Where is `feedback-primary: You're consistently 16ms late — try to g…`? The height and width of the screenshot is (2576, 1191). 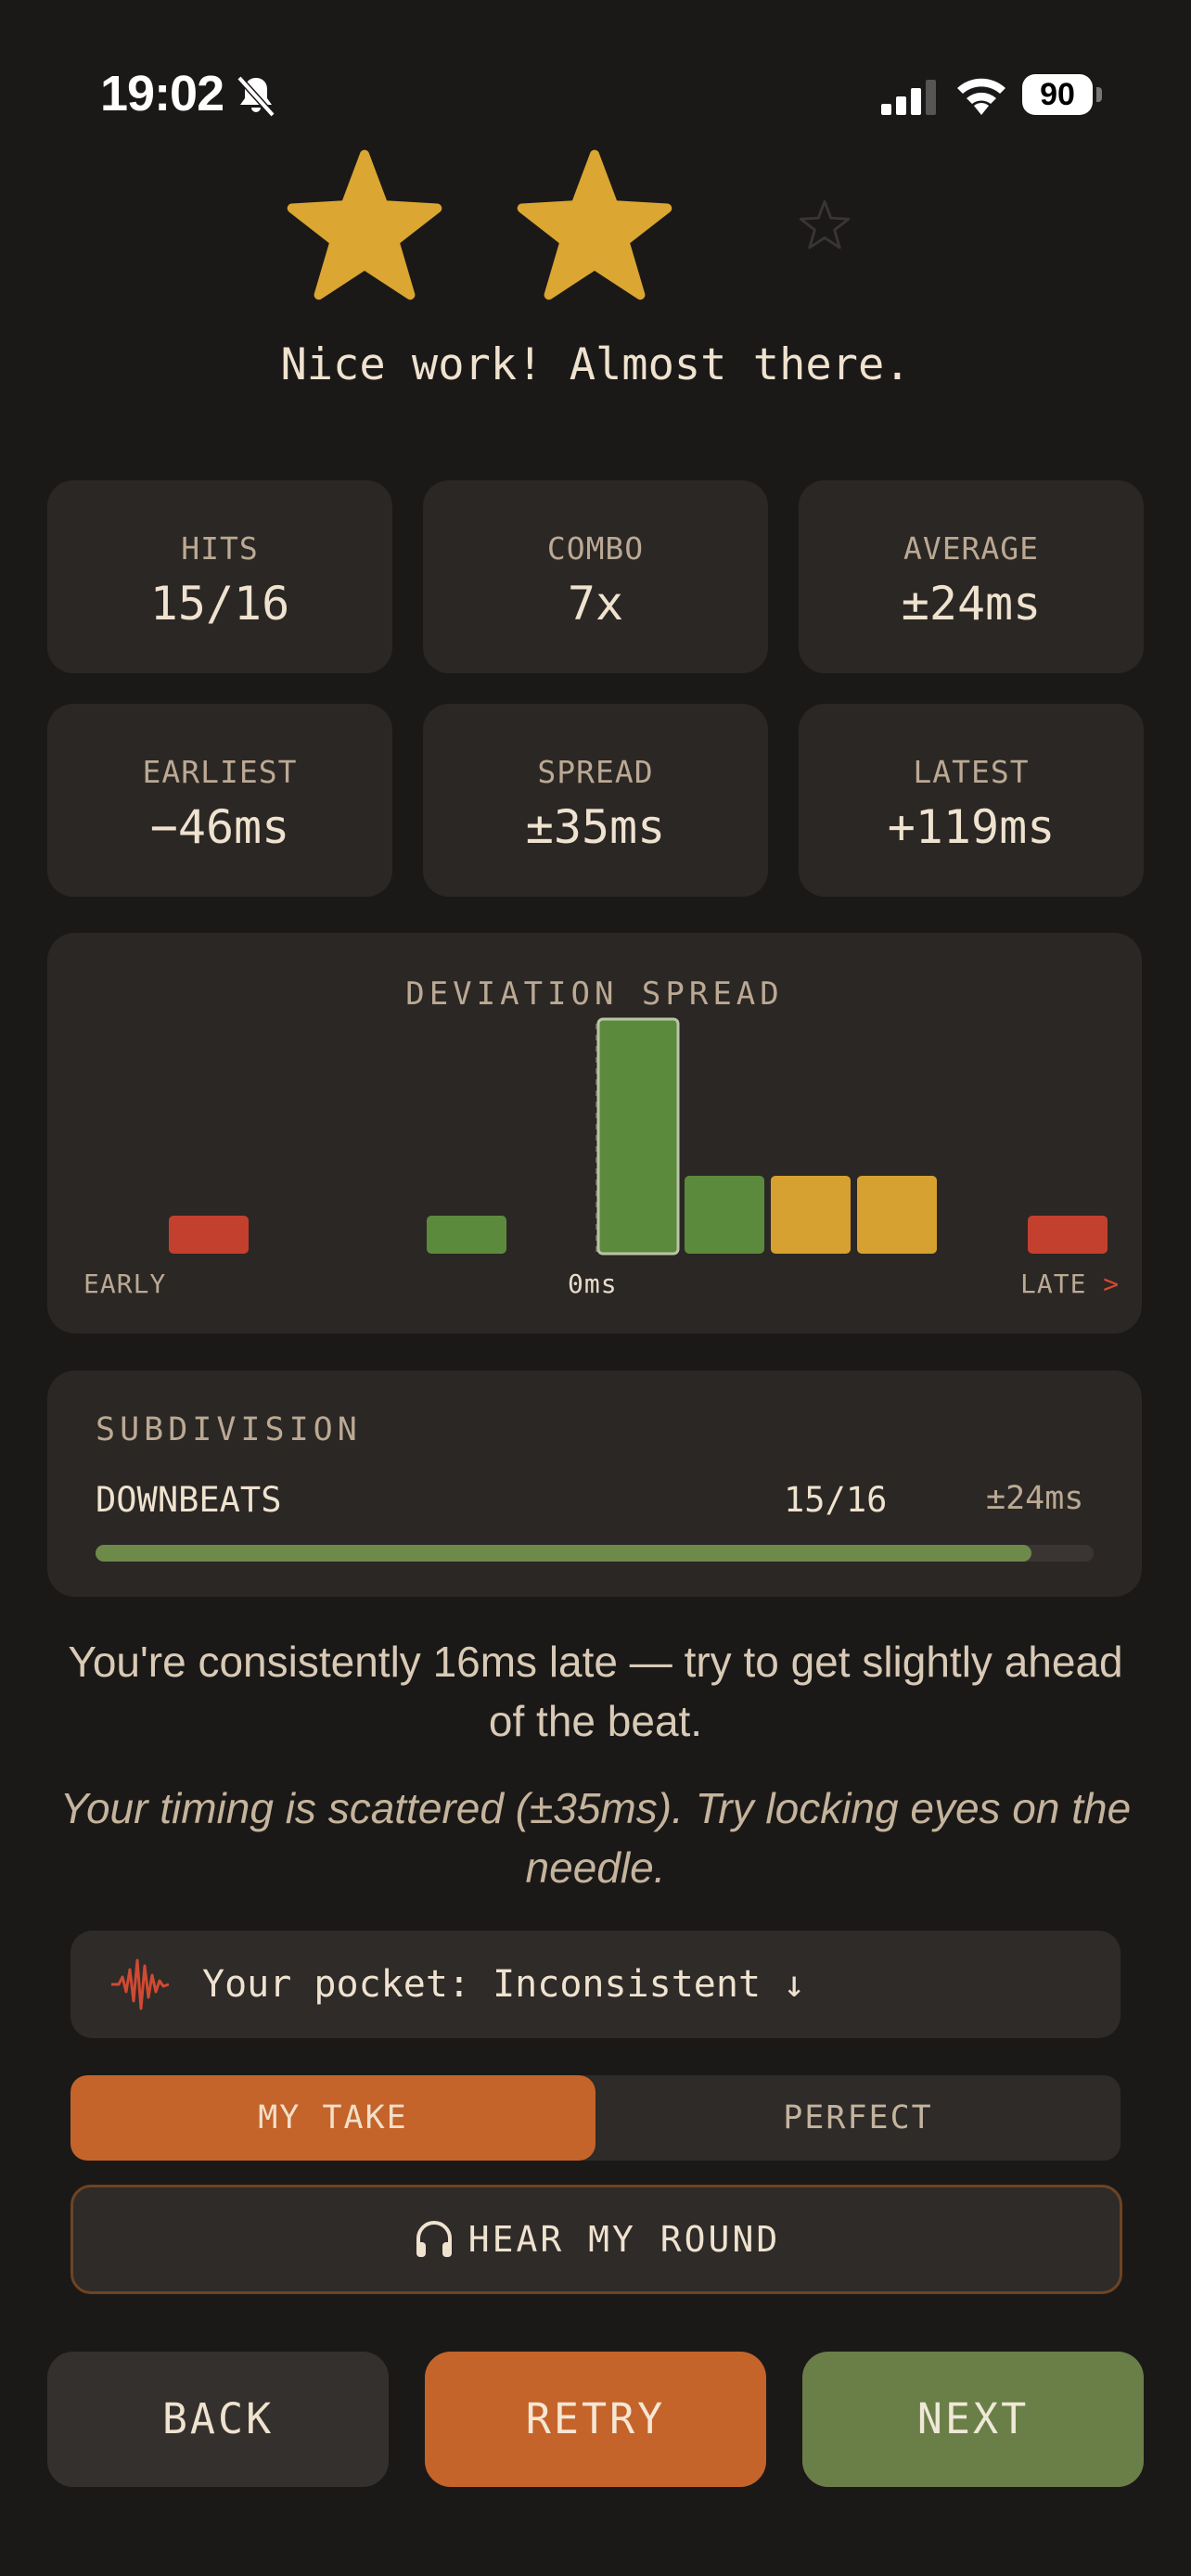 feedback-primary: You're consistently 16ms late — try to g… is located at coordinates (595, 1692).